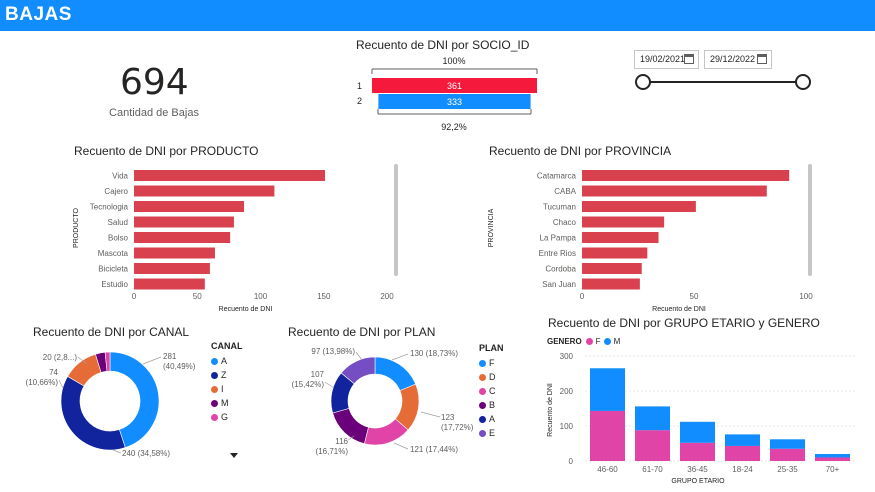  I want to click on grupo-legend: GENERO F M, so click(583, 341).